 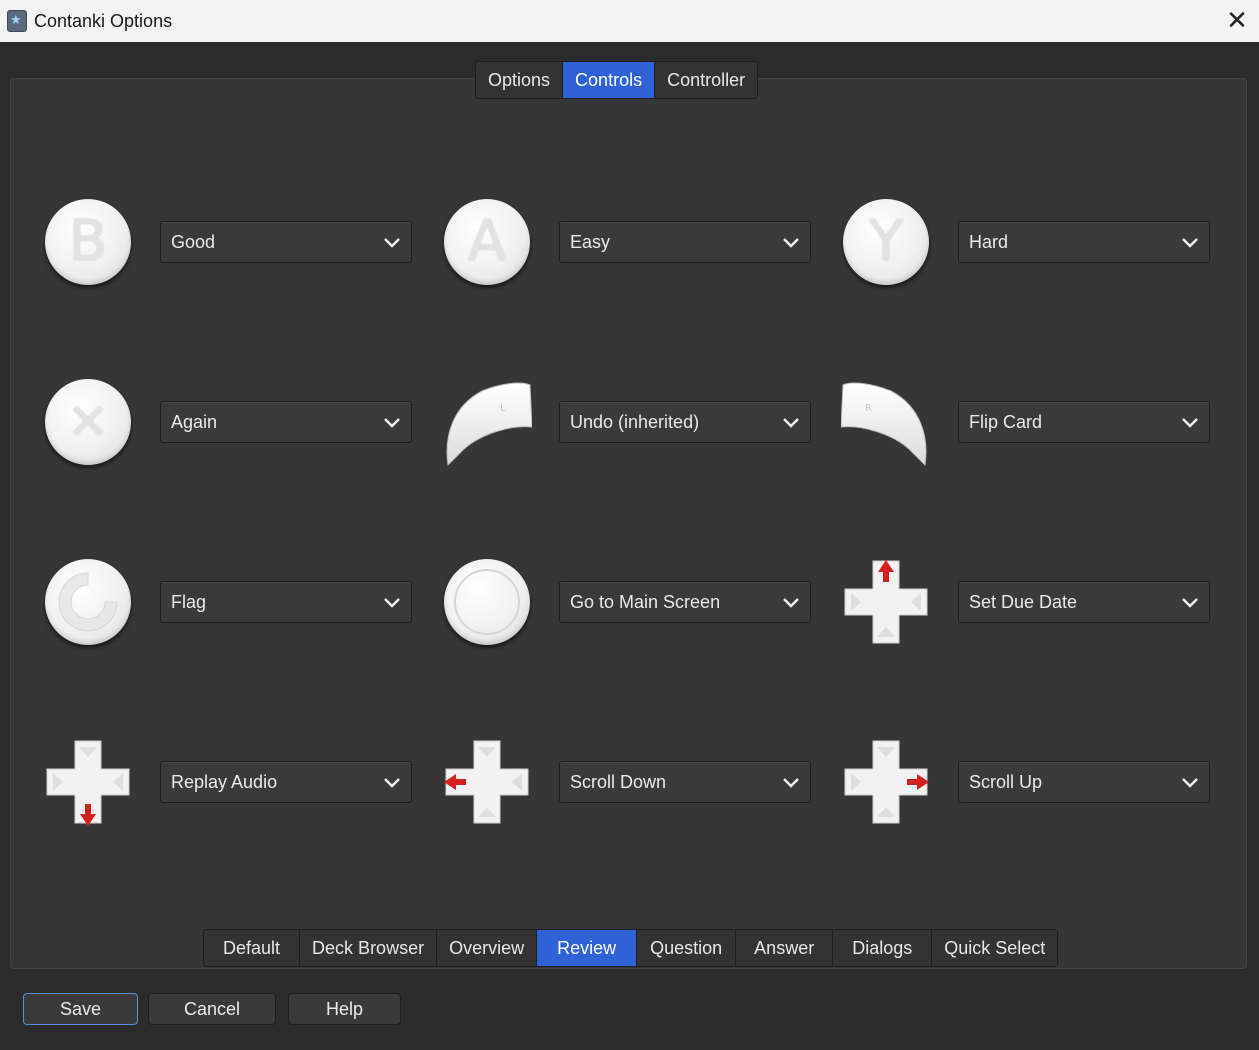 What do you see at coordinates (252, 948) in the screenshot?
I see `tab-default: Default` at bounding box center [252, 948].